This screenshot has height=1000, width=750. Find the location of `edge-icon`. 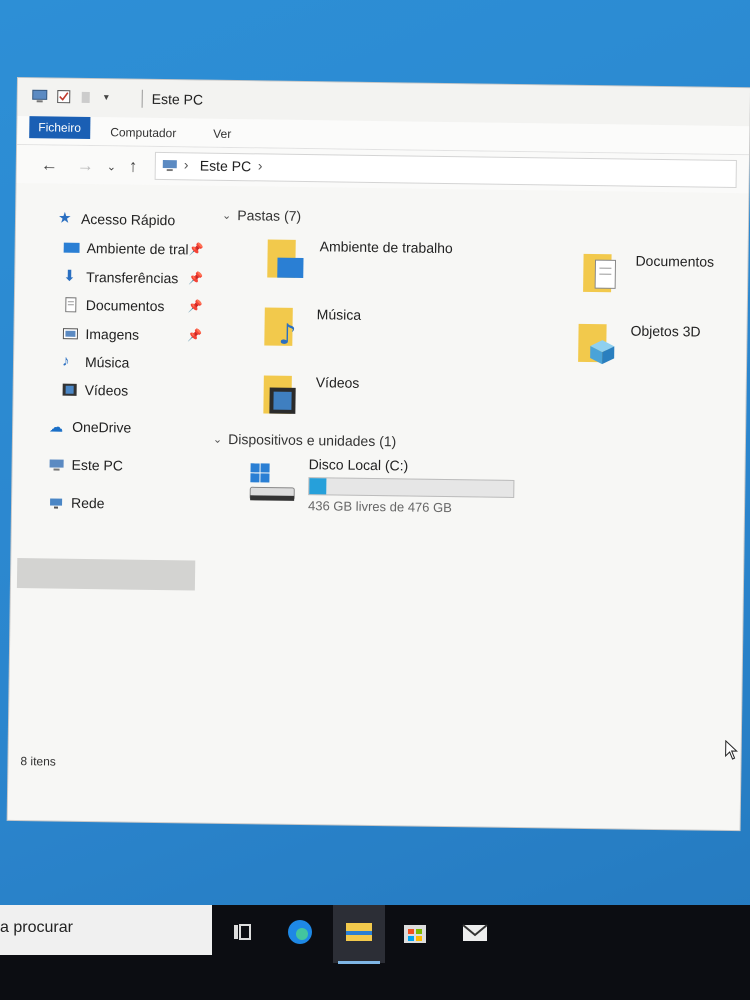

edge-icon is located at coordinates (300, 932).